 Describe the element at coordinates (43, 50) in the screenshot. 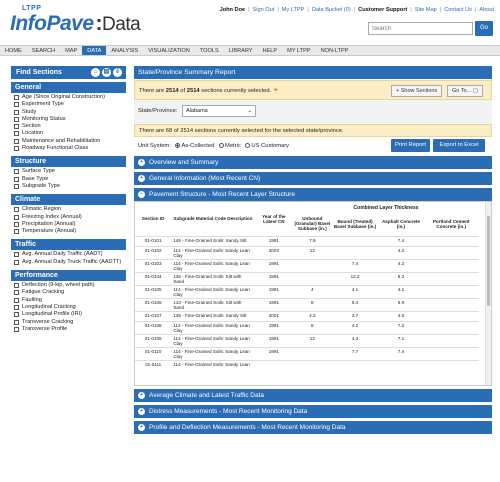

I see `nav-item-search: SEARCH` at that location.